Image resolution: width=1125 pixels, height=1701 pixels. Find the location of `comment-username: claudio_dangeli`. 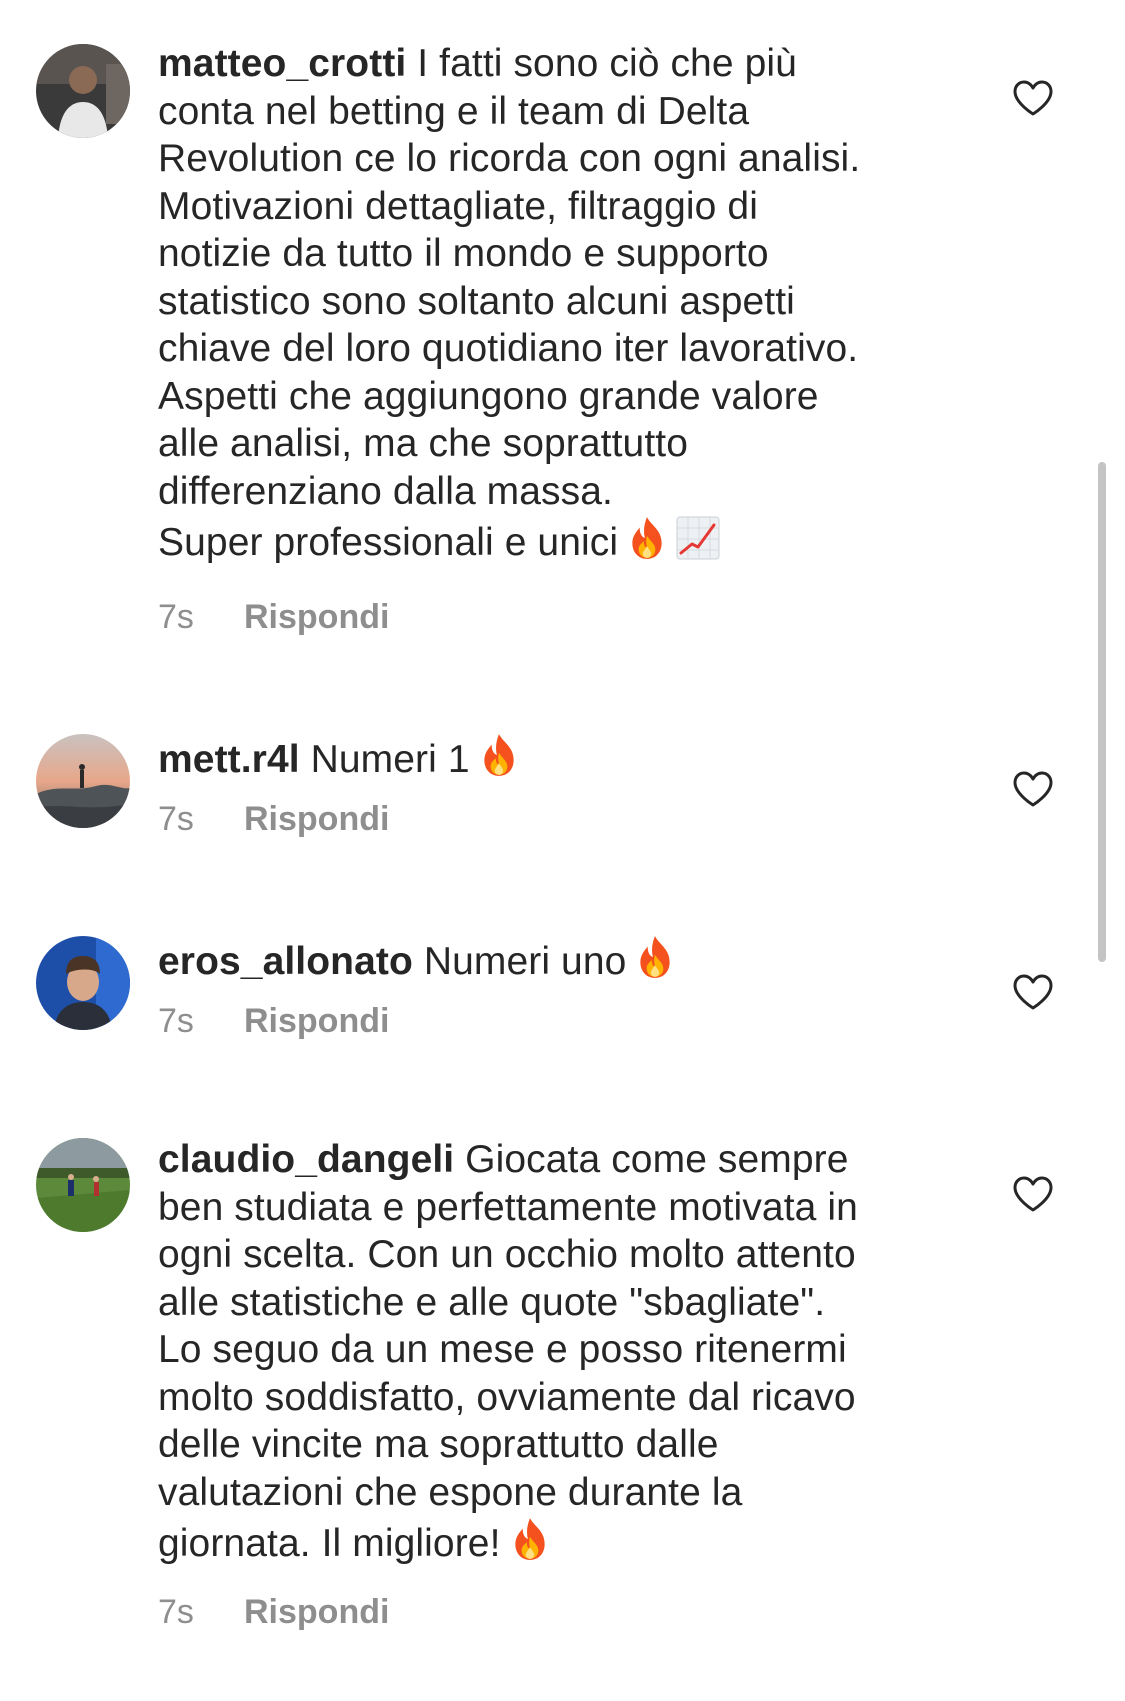

comment-username: claudio_dangeli is located at coordinates (306, 1159).